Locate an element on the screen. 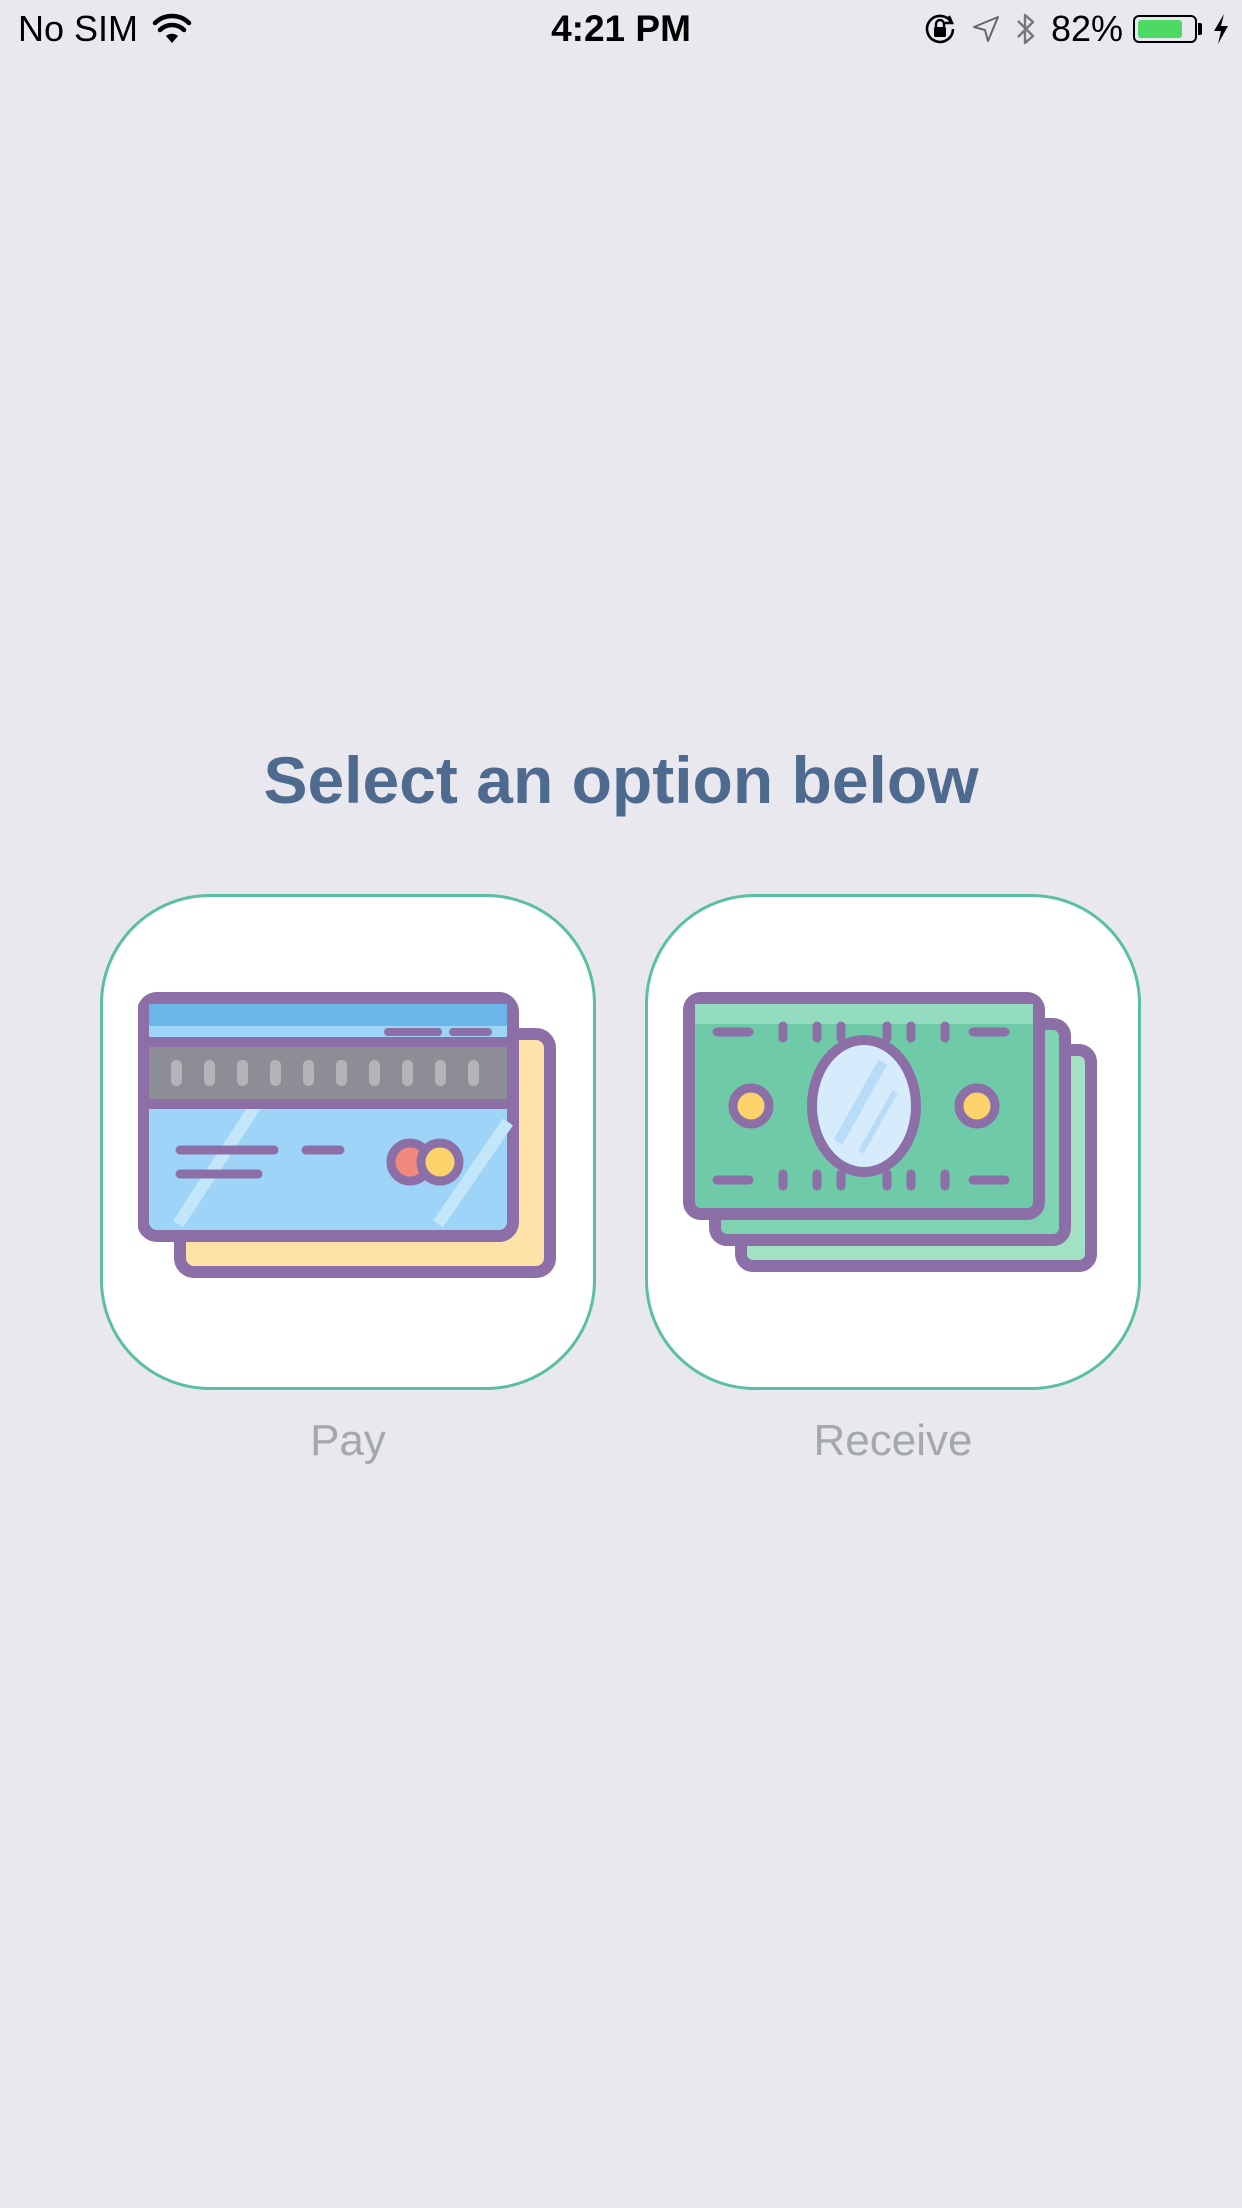 This screenshot has width=1242, height=2208. pay-option: Pay is located at coordinates (348, 1180).